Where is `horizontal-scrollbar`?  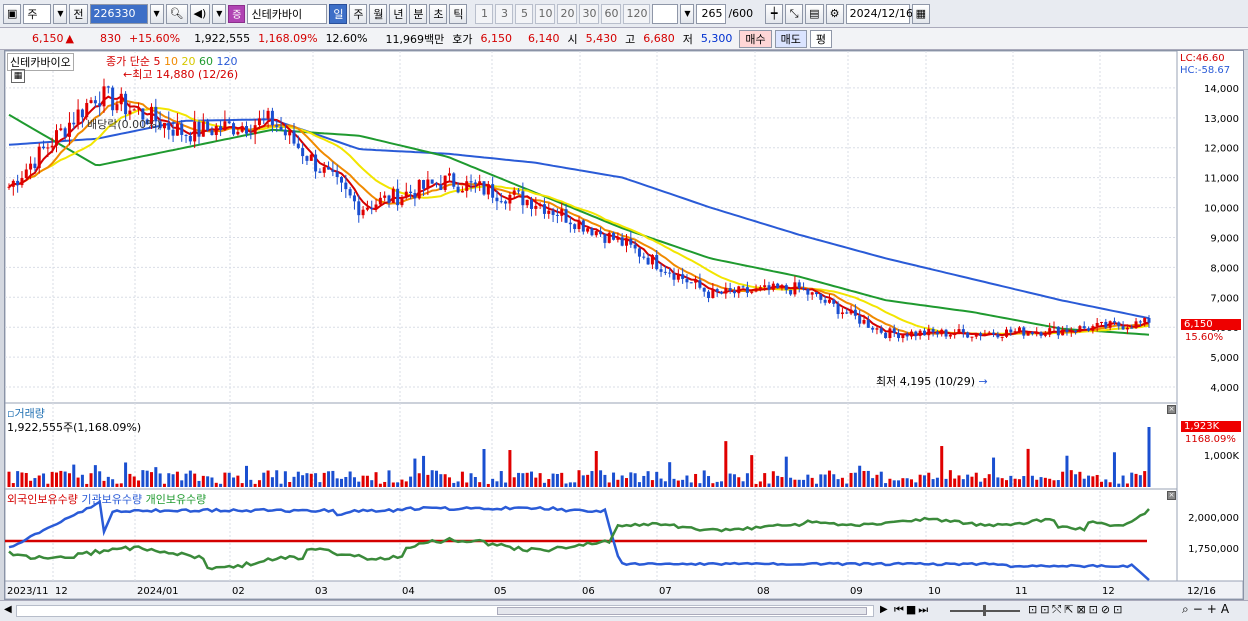
horizontal-scrollbar is located at coordinates (445, 611).